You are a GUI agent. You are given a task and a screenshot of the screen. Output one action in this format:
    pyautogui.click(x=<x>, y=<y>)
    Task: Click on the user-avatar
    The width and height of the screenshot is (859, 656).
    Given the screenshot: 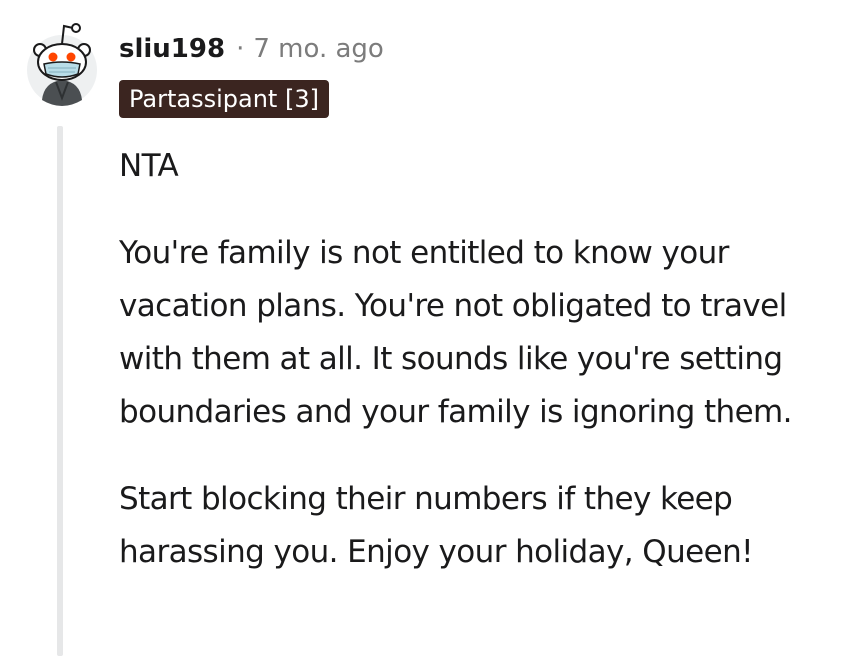 What is the action you would take?
    pyautogui.click(x=62, y=63)
    